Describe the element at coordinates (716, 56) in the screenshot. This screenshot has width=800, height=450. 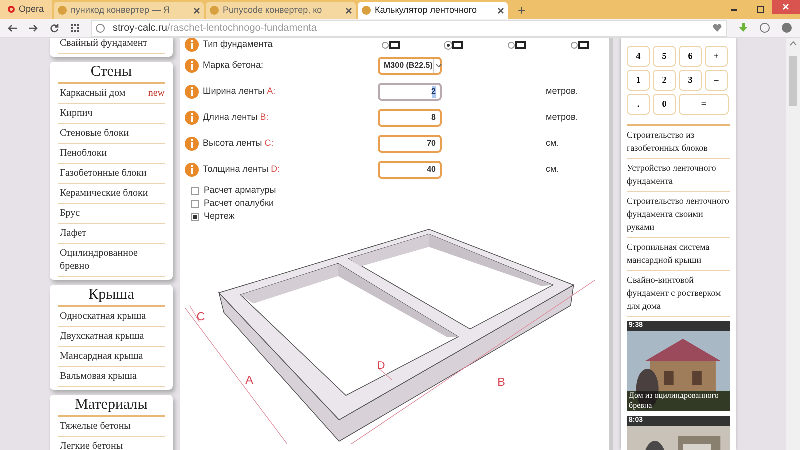
I see `calculator-key: +` at that location.